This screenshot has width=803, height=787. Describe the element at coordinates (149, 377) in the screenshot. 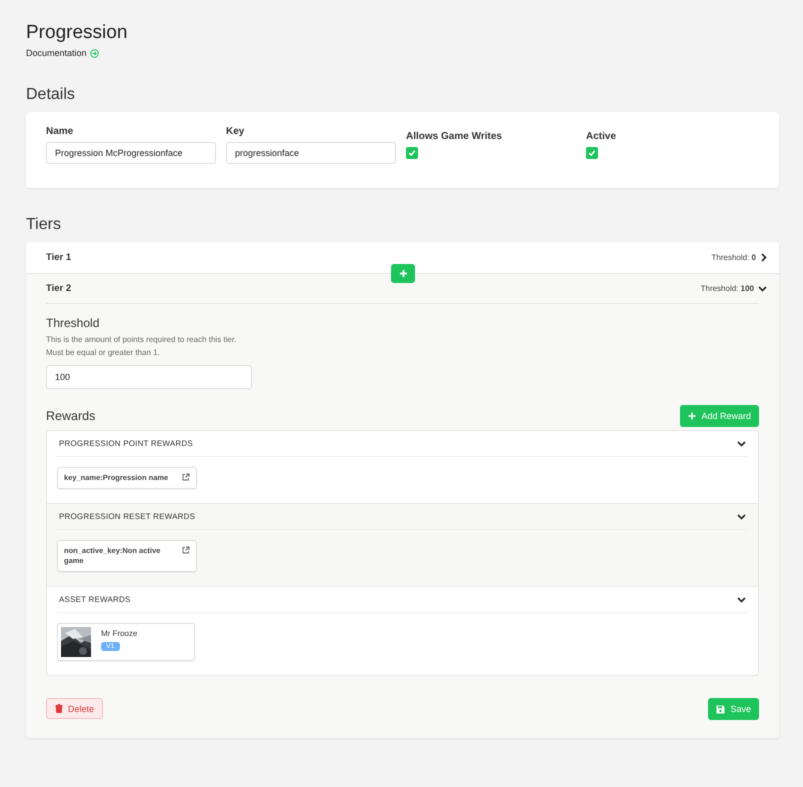

I see `threshold-field: 100` at that location.